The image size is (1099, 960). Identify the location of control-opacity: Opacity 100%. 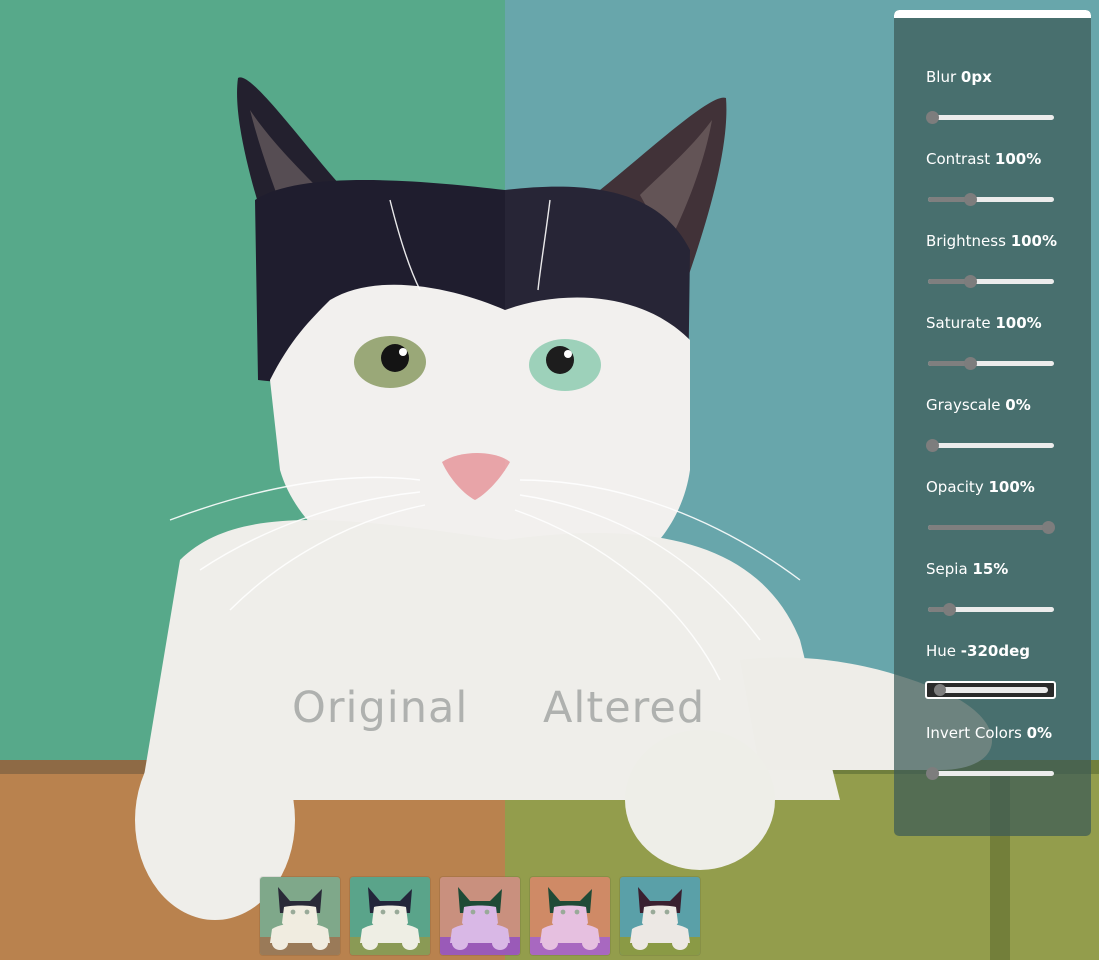
(993, 507).